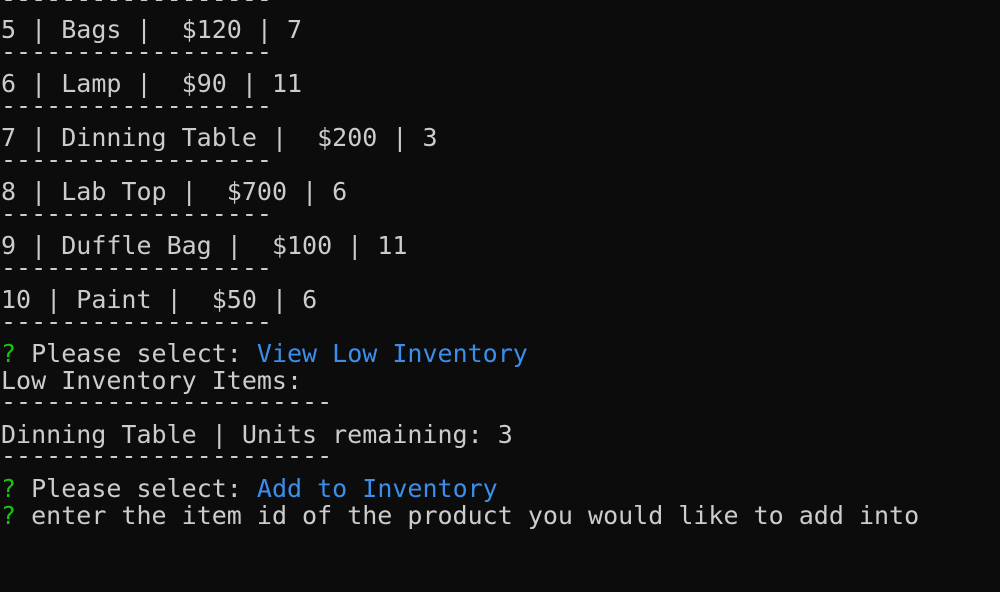 The width and height of the screenshot is (1000, 592). What do you see at coordinates (136, 245) in the screenshot?
I see `product-name: Duffle Bag` at bounding box center [136, 245].